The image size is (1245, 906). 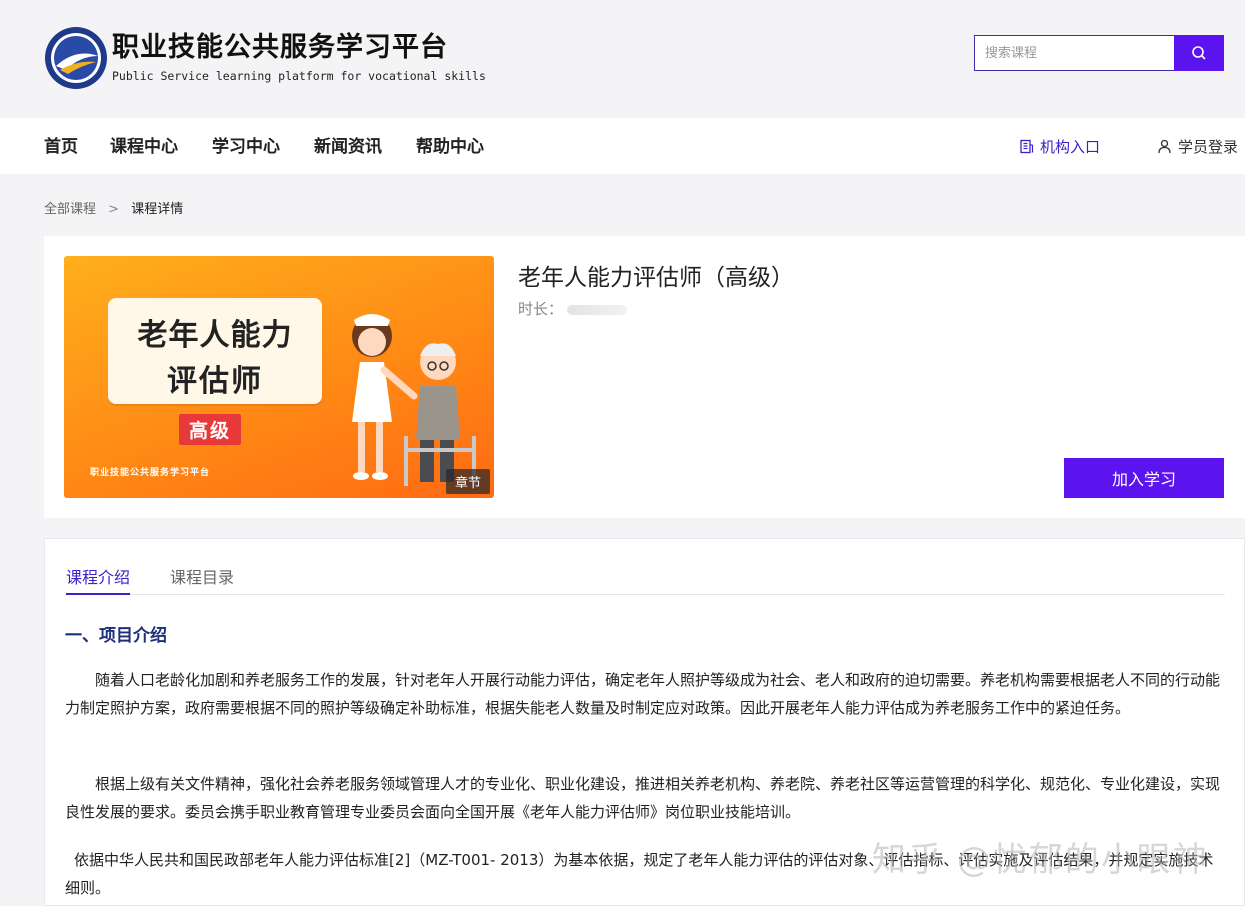 I want to click on course-cover-image: 老年人能力 评估师 高级 职业技能公共服务学习平台 章节, so click(x=279, y=377).